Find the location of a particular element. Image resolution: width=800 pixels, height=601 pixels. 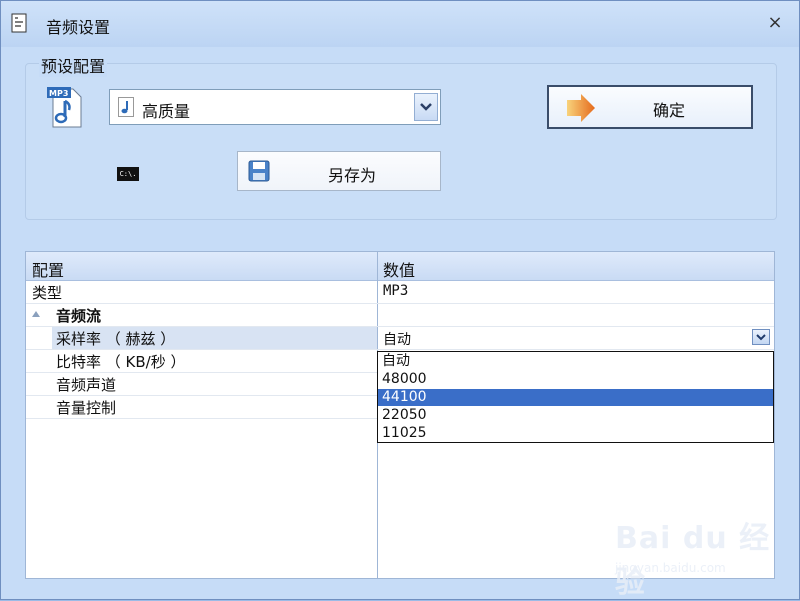

row-volume-label-cell: 音量控制 is located at coordinates (214, 407).